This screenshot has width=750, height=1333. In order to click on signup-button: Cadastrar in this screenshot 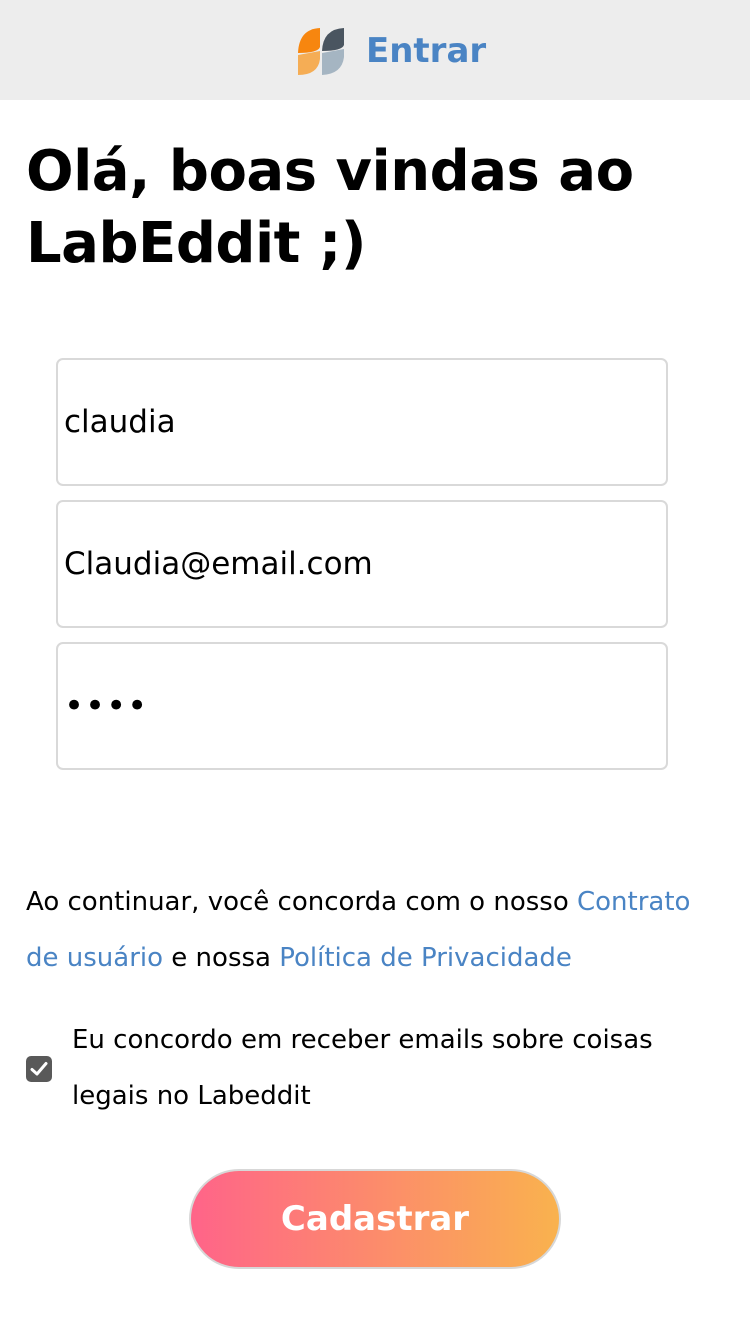, I will do `click(375, 1219)`.